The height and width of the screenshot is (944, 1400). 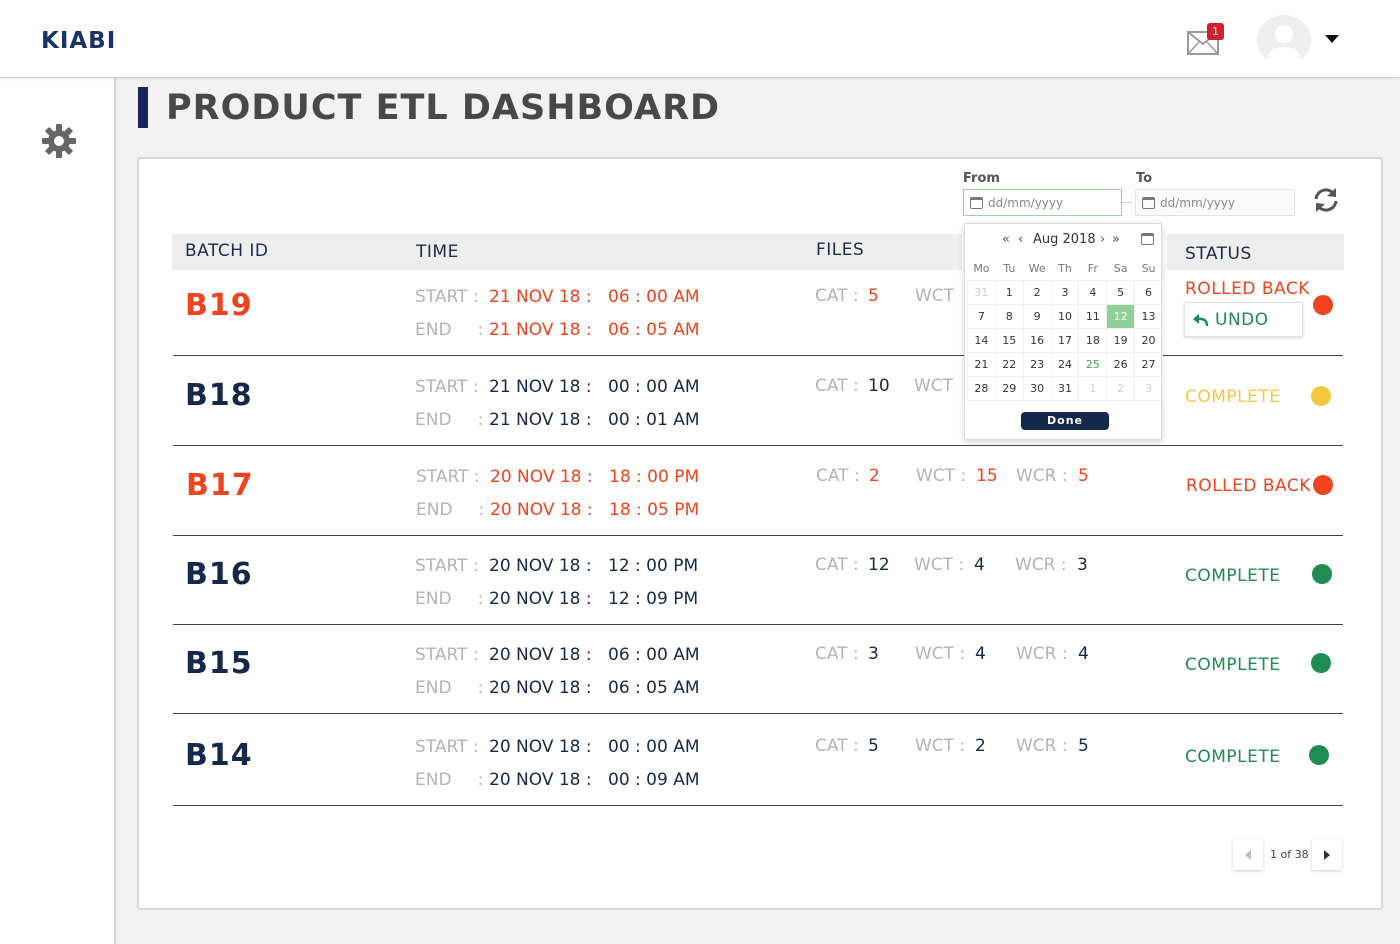 I want to click on next-page-button, so click(x=1327, y=855).